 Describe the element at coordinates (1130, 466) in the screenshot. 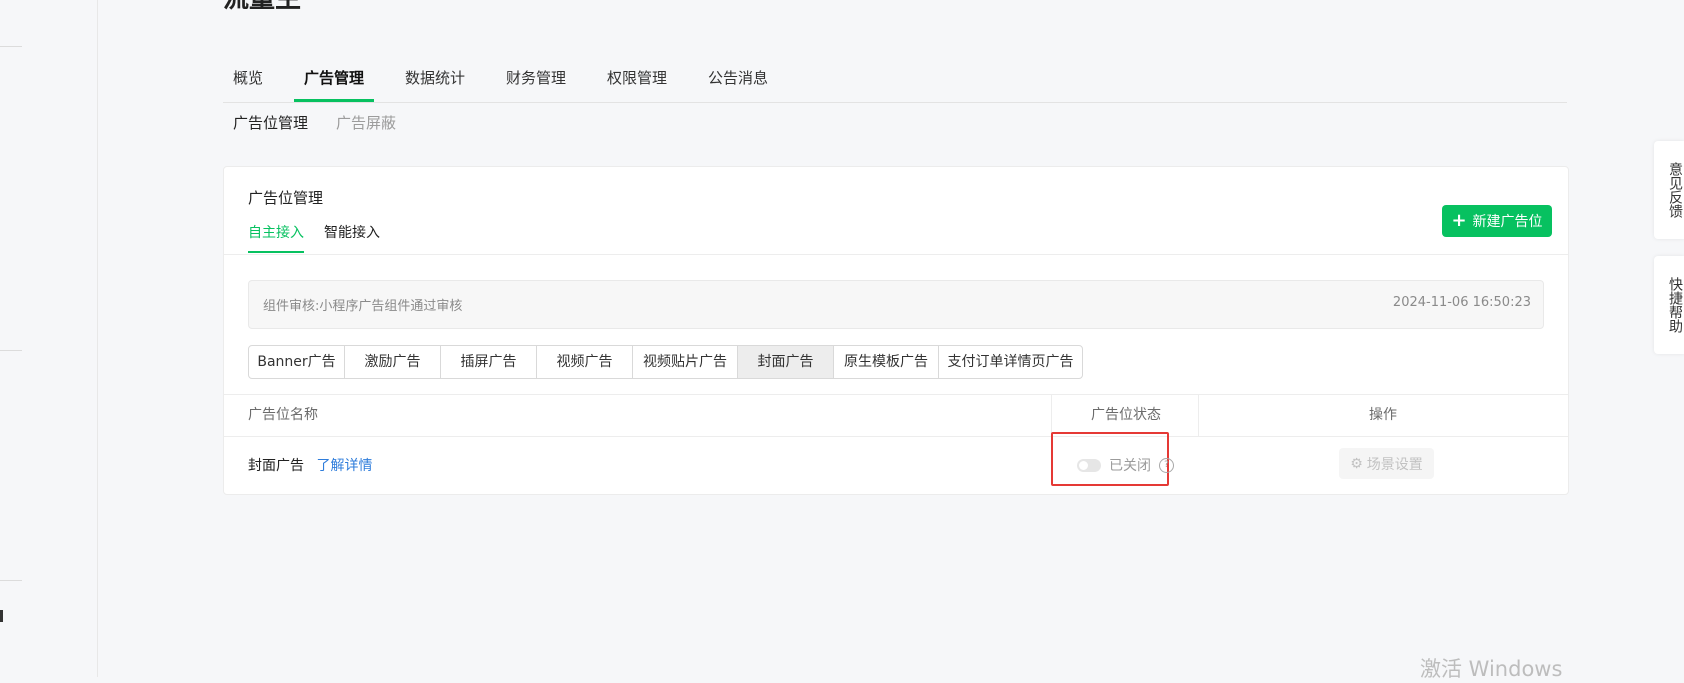

I see `status-text: 已关闭` at that location.